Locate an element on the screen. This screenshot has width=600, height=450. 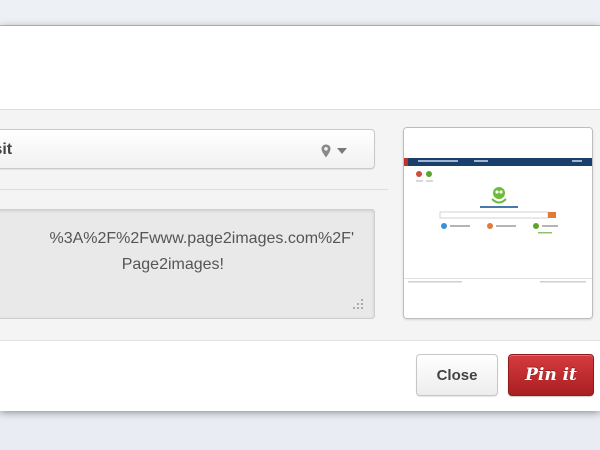
board-select: isit is located at coordinates (187, 149).